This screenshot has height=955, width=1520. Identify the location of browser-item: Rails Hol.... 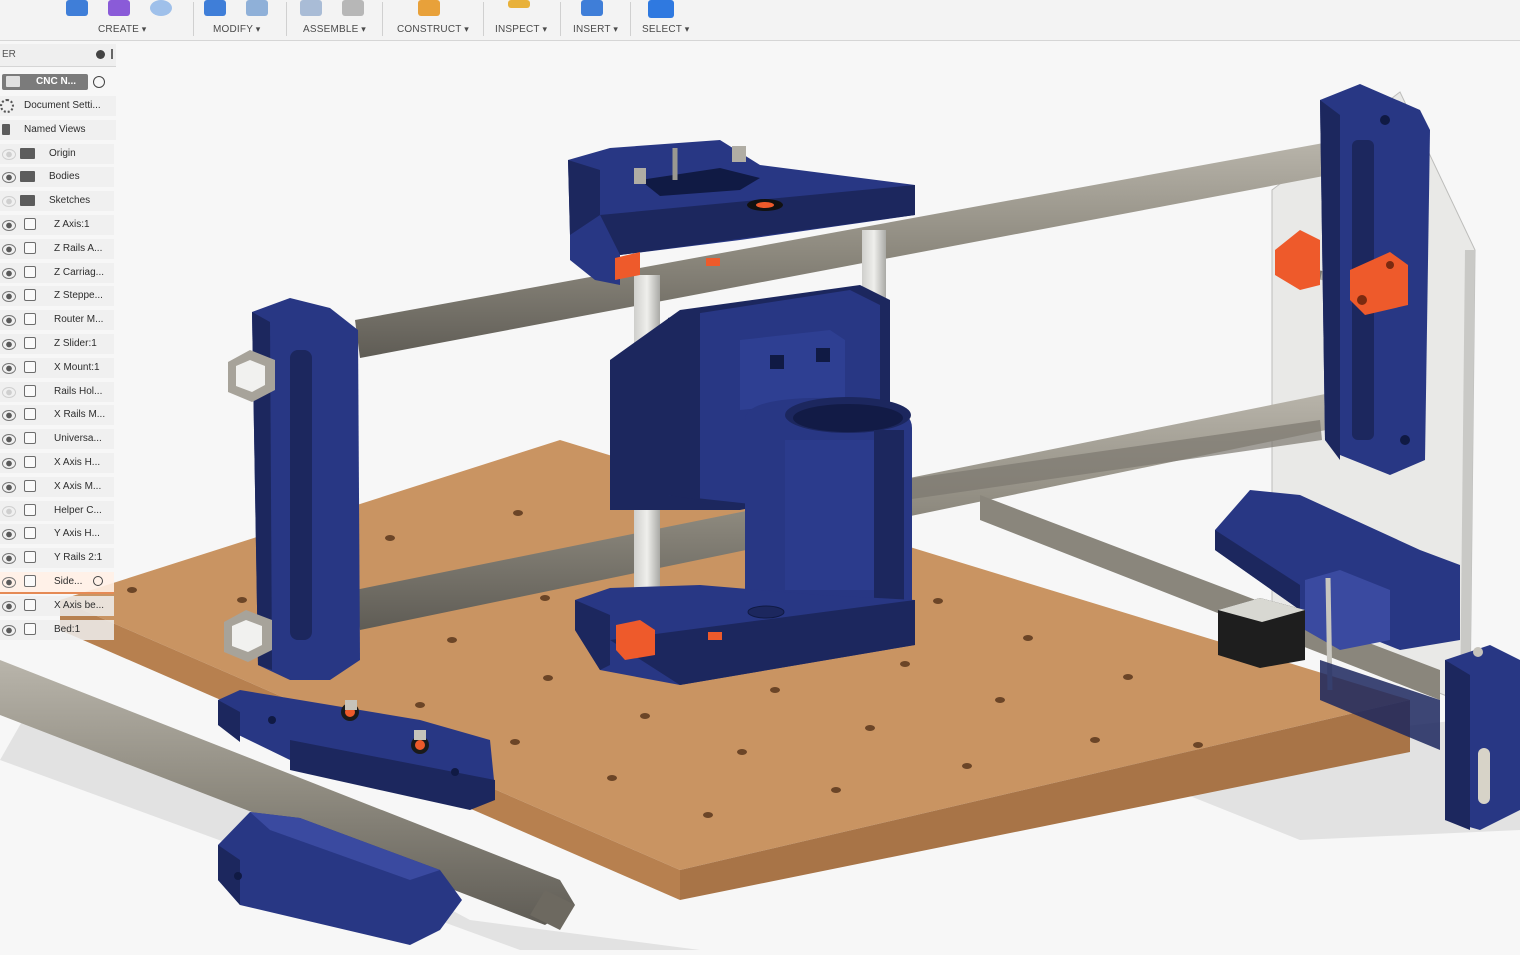
(57, 391).